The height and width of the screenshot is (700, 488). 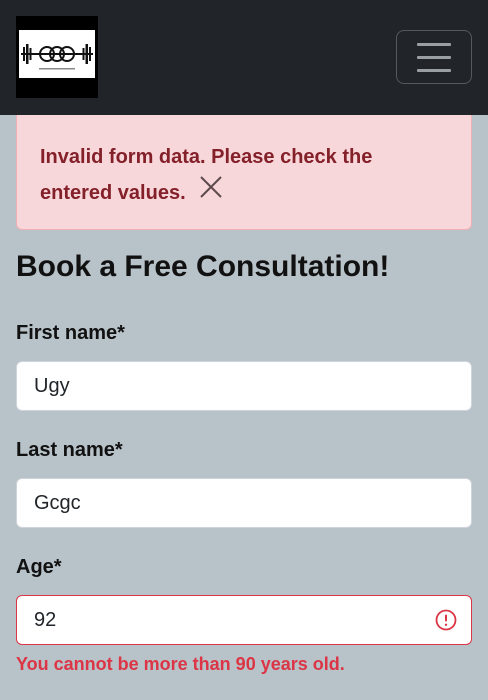 I want to click on close-icon, so click(x=211, y=187).